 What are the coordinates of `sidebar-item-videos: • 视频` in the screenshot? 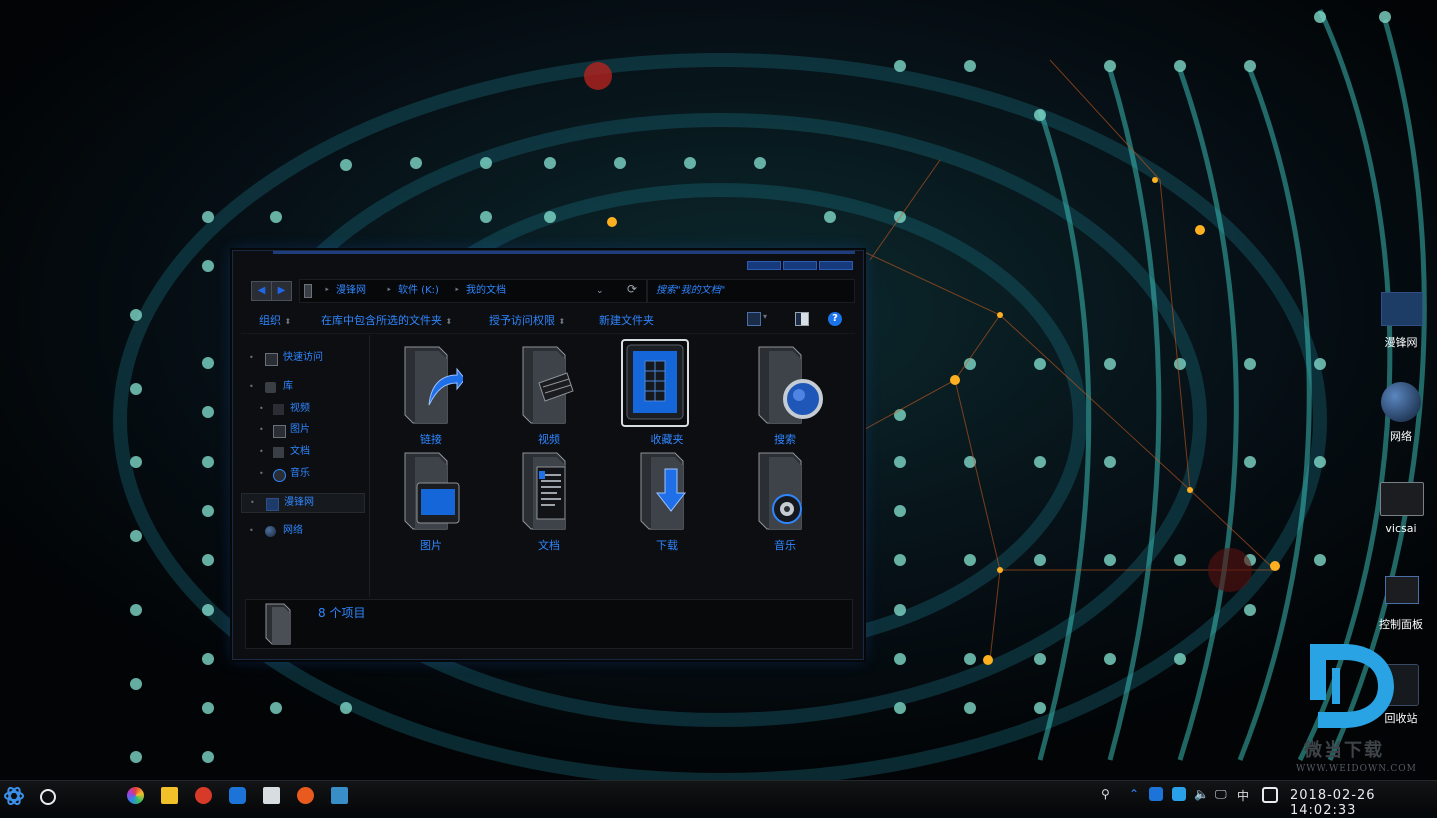 It's located at (302, 409).